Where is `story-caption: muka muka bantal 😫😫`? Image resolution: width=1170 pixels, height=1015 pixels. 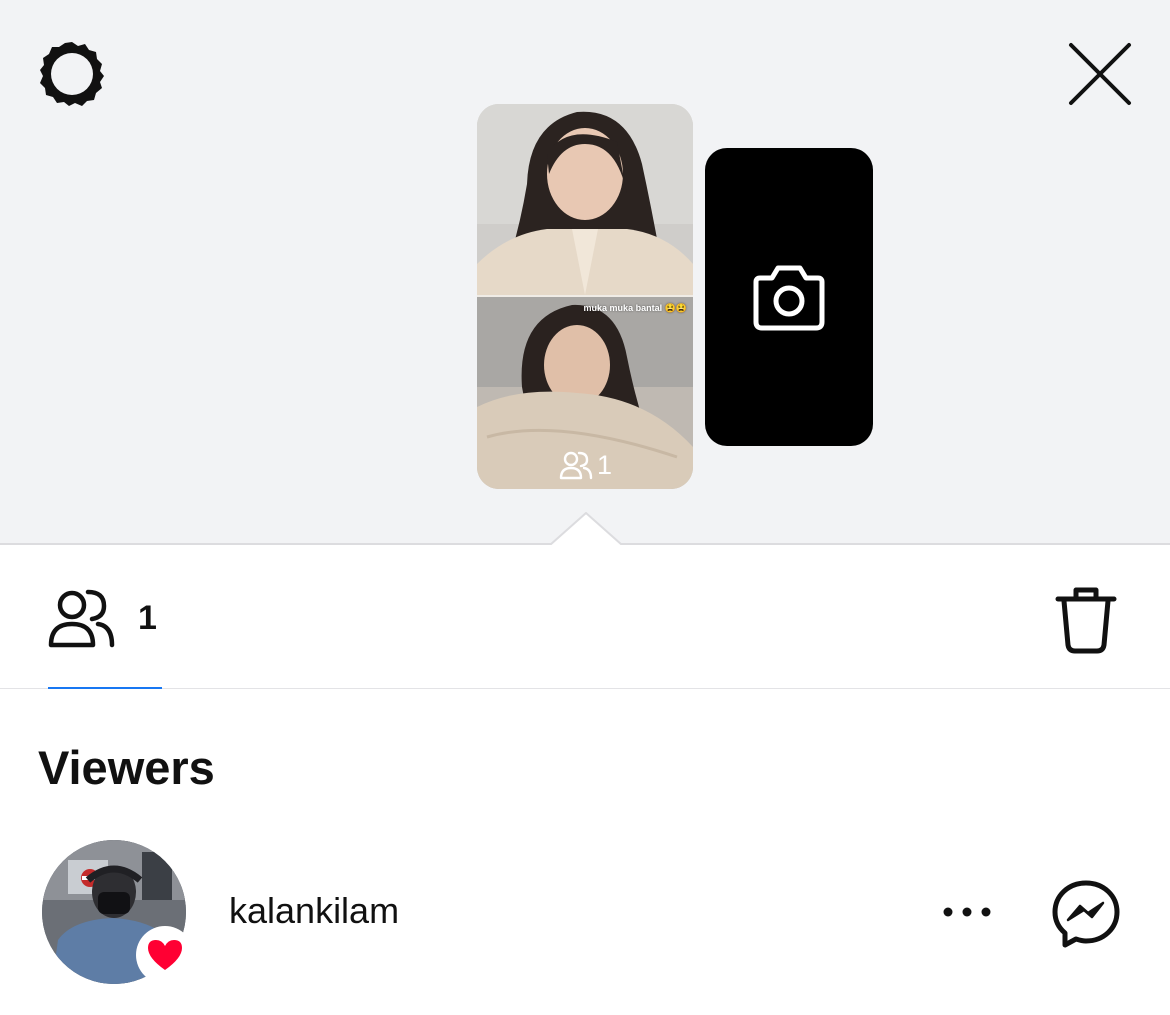
story-caption: muka muka bantal 😫😫 is located at coordinates (635, 308).